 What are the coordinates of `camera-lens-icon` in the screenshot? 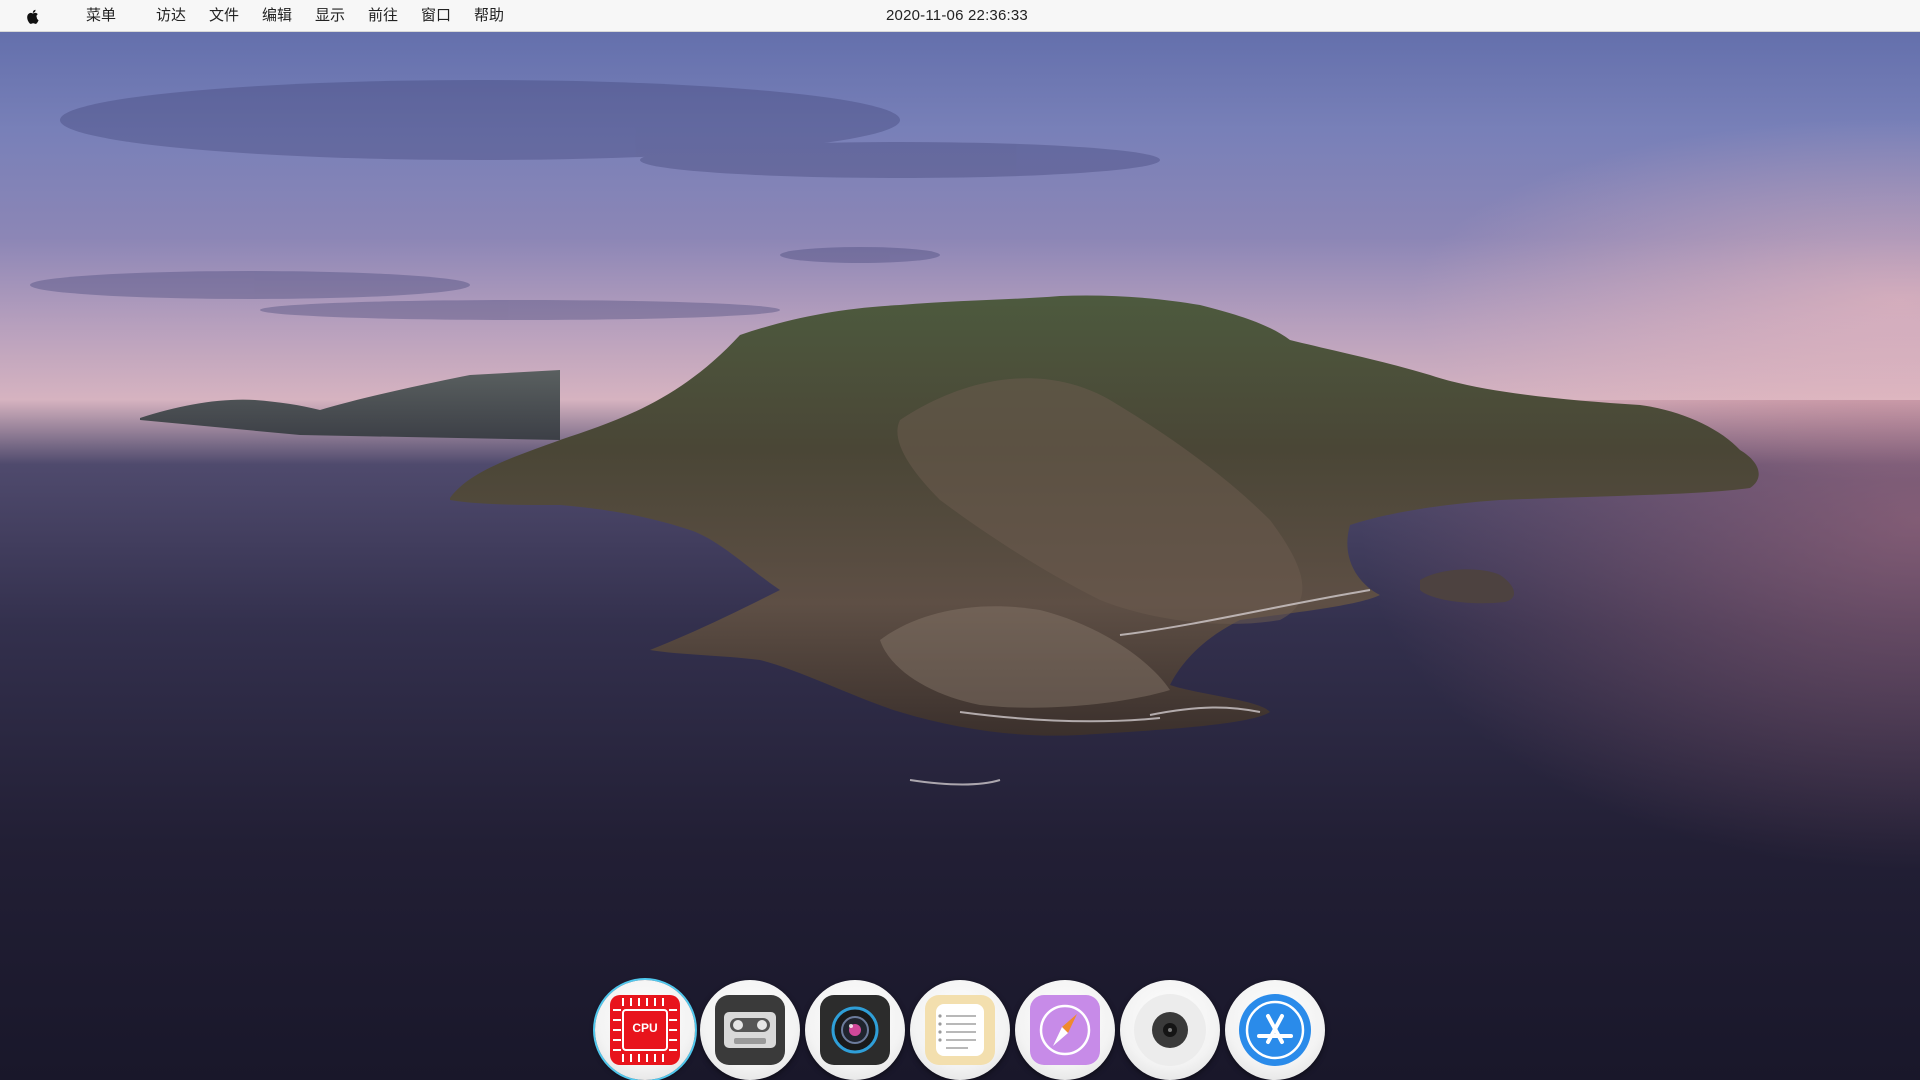 It's located at (855, 1030).